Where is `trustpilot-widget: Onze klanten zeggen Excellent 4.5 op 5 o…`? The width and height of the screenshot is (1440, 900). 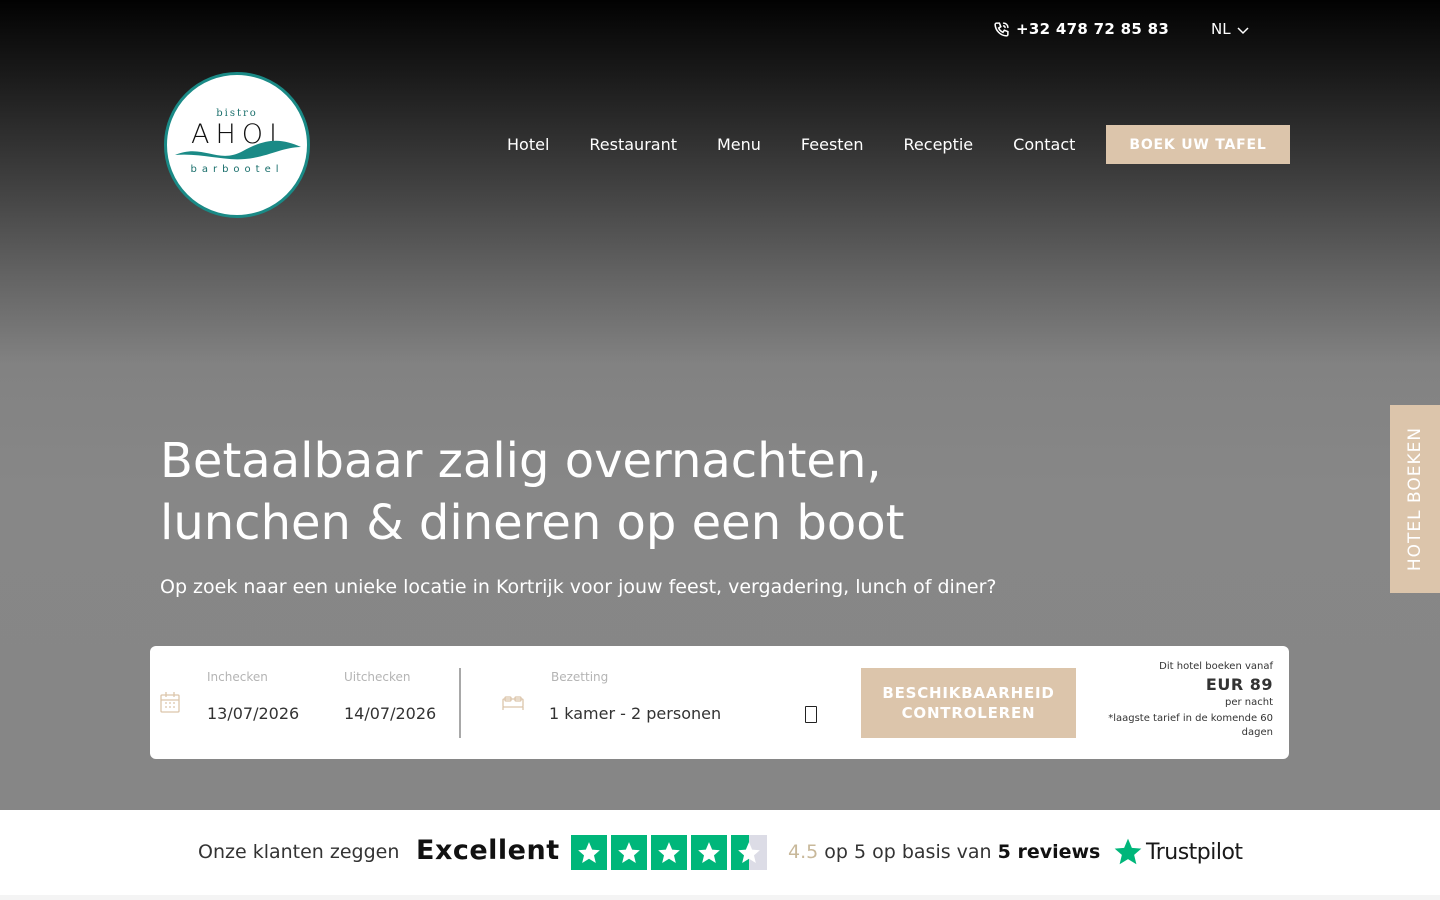
trustpilot-widget: Onze klanten zeggen Excellent 4.5 op 5 o… is located at coordinates (720, 852).